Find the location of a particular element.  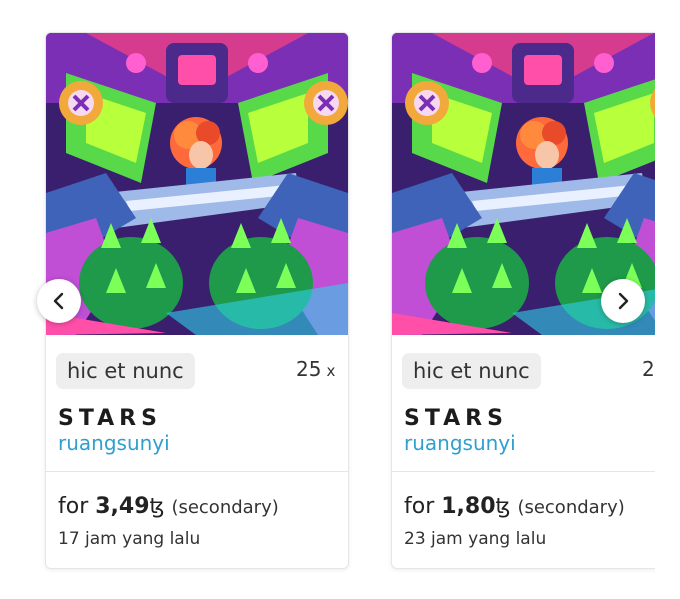

carousel-next-button is located at coordinates (623, 301).